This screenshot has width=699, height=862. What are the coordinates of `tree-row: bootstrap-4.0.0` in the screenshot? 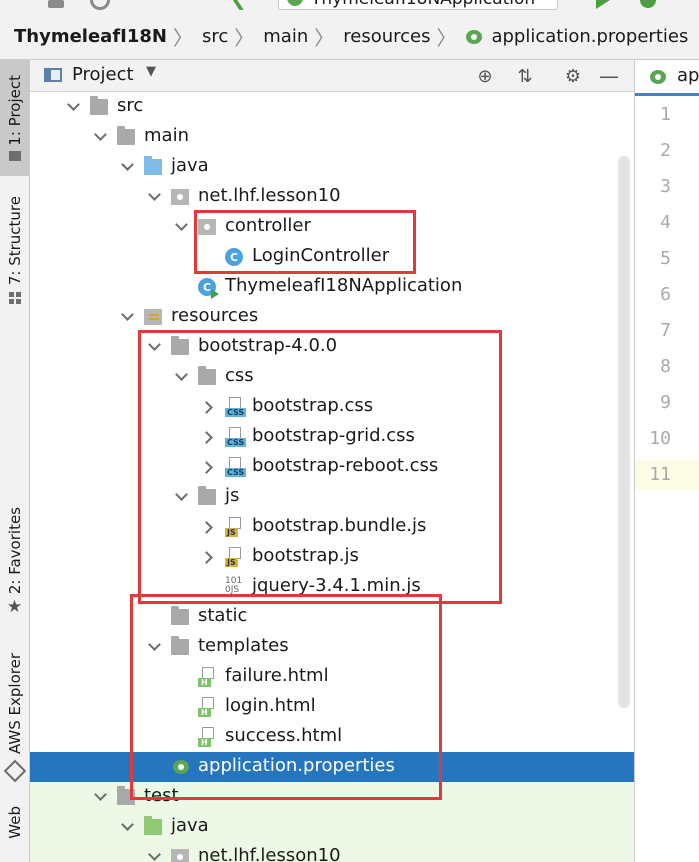 It's located at (332, 347).